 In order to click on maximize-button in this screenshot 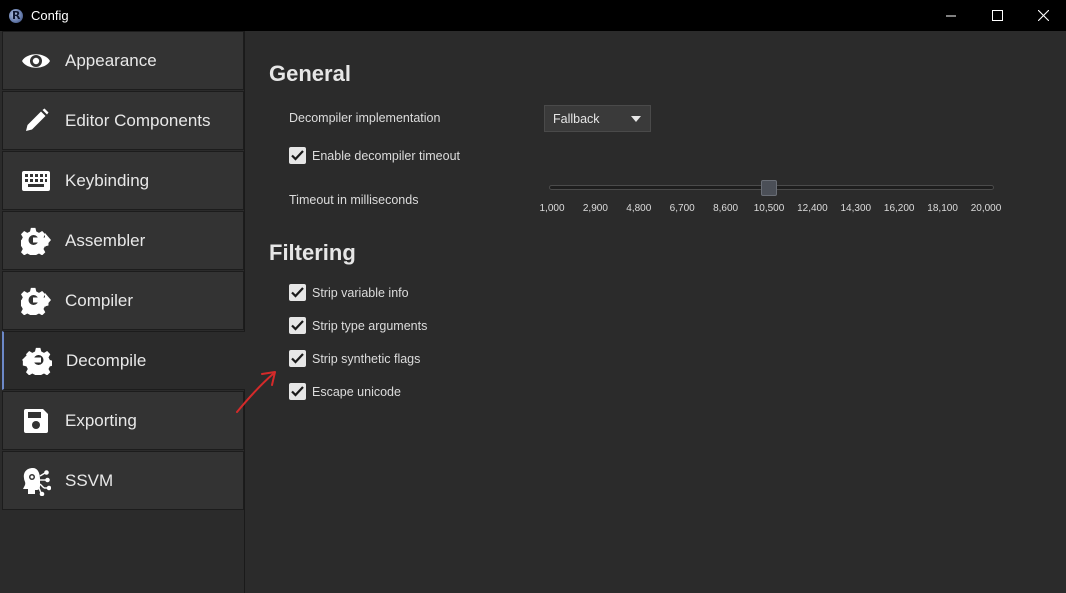, I will do `click(997, 15)`.